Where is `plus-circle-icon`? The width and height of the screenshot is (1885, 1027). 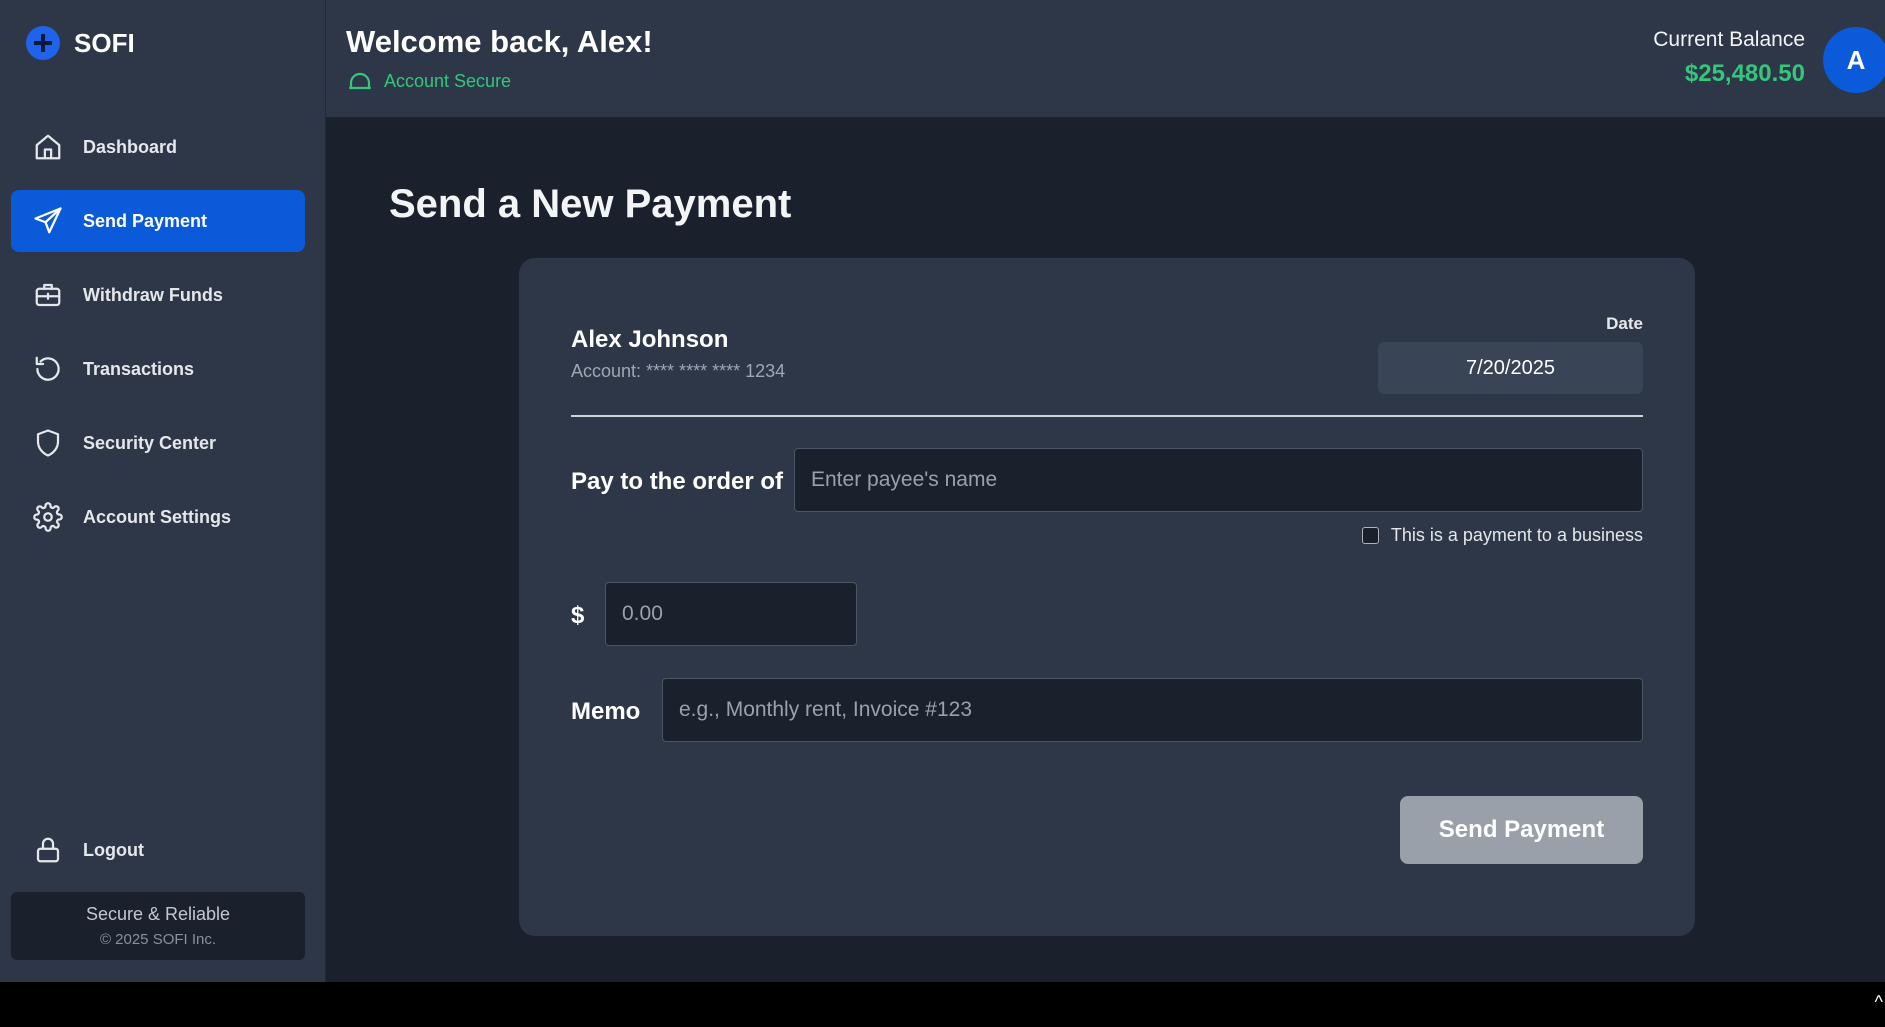
plus-circle-icon is located at coordinates (43, 43).